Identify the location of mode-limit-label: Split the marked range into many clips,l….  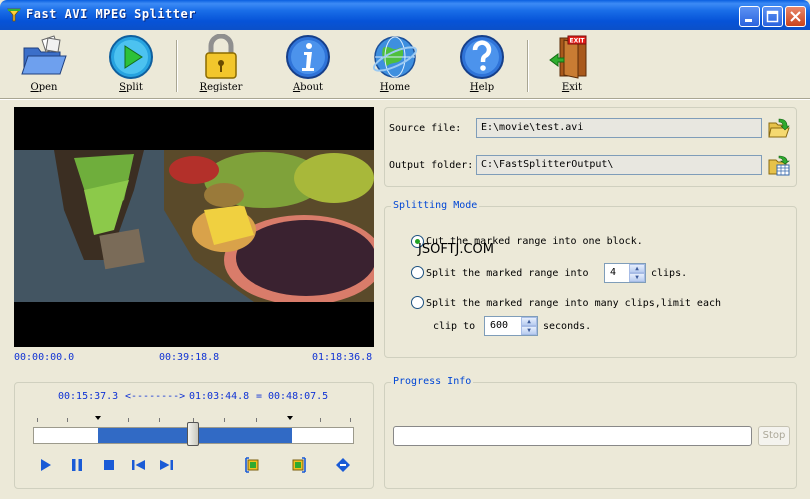
(574, 303).